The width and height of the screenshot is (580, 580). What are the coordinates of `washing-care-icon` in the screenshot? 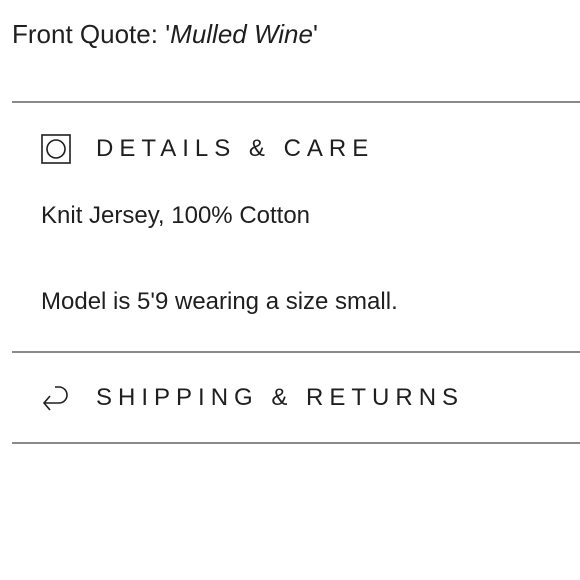 It's located at (56, 149).